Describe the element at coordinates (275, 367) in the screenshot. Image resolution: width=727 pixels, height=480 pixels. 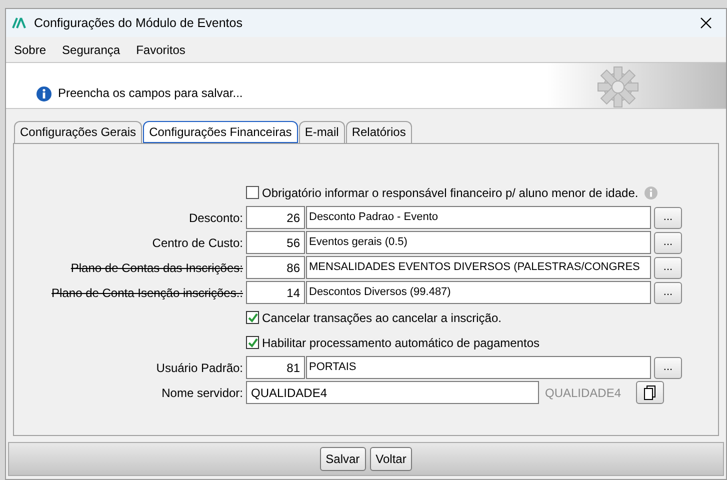
I see `code-field: 81` at that location.